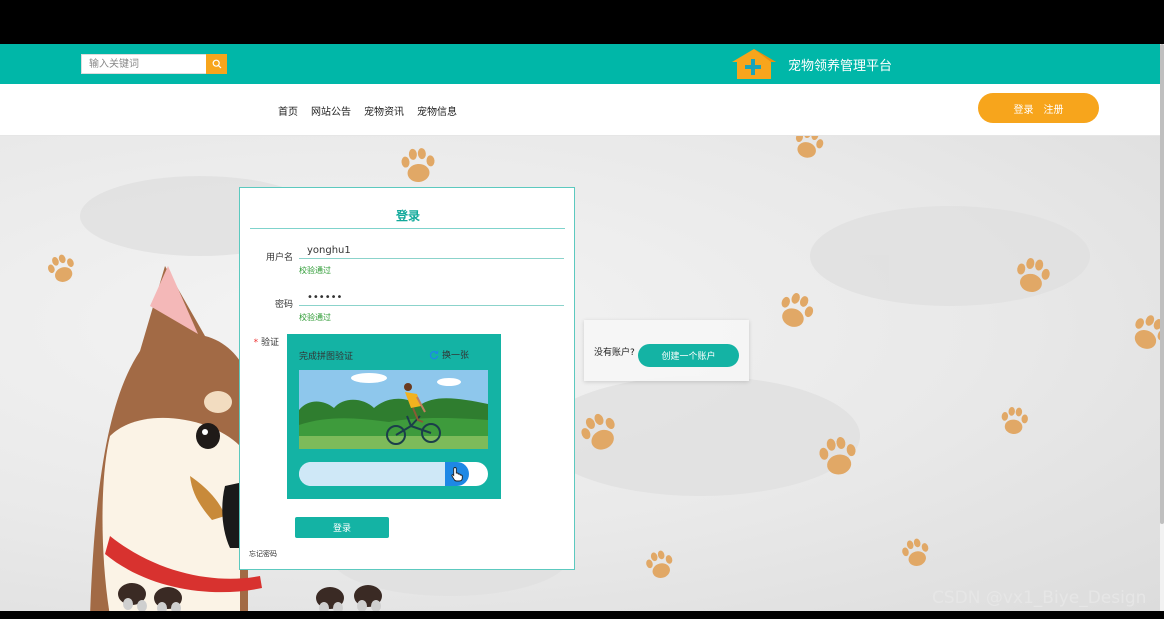 The image size is (1164, 619). I want to click on login-link: 登录, so click(1024, 108).